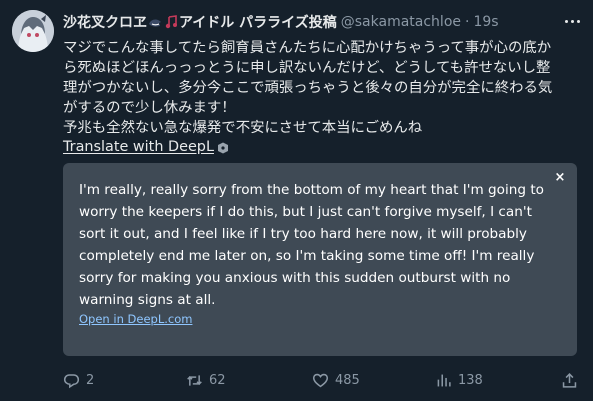 The image size is (593, 401). Describe the element at coordinates (149, 108) in the screenshot. I see `tweet-text-line: がするので少し休みます！` at that location.